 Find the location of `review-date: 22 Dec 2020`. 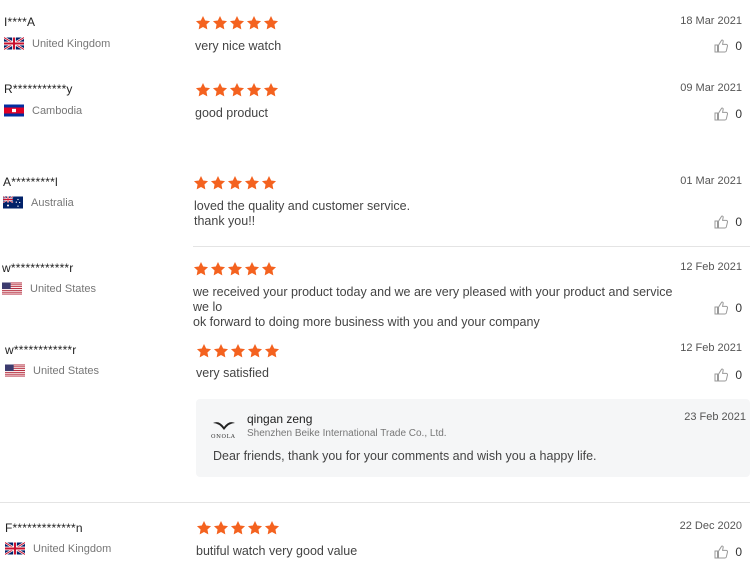

review-date: 22 Dec 2020 is located at coordinates (710, 526).